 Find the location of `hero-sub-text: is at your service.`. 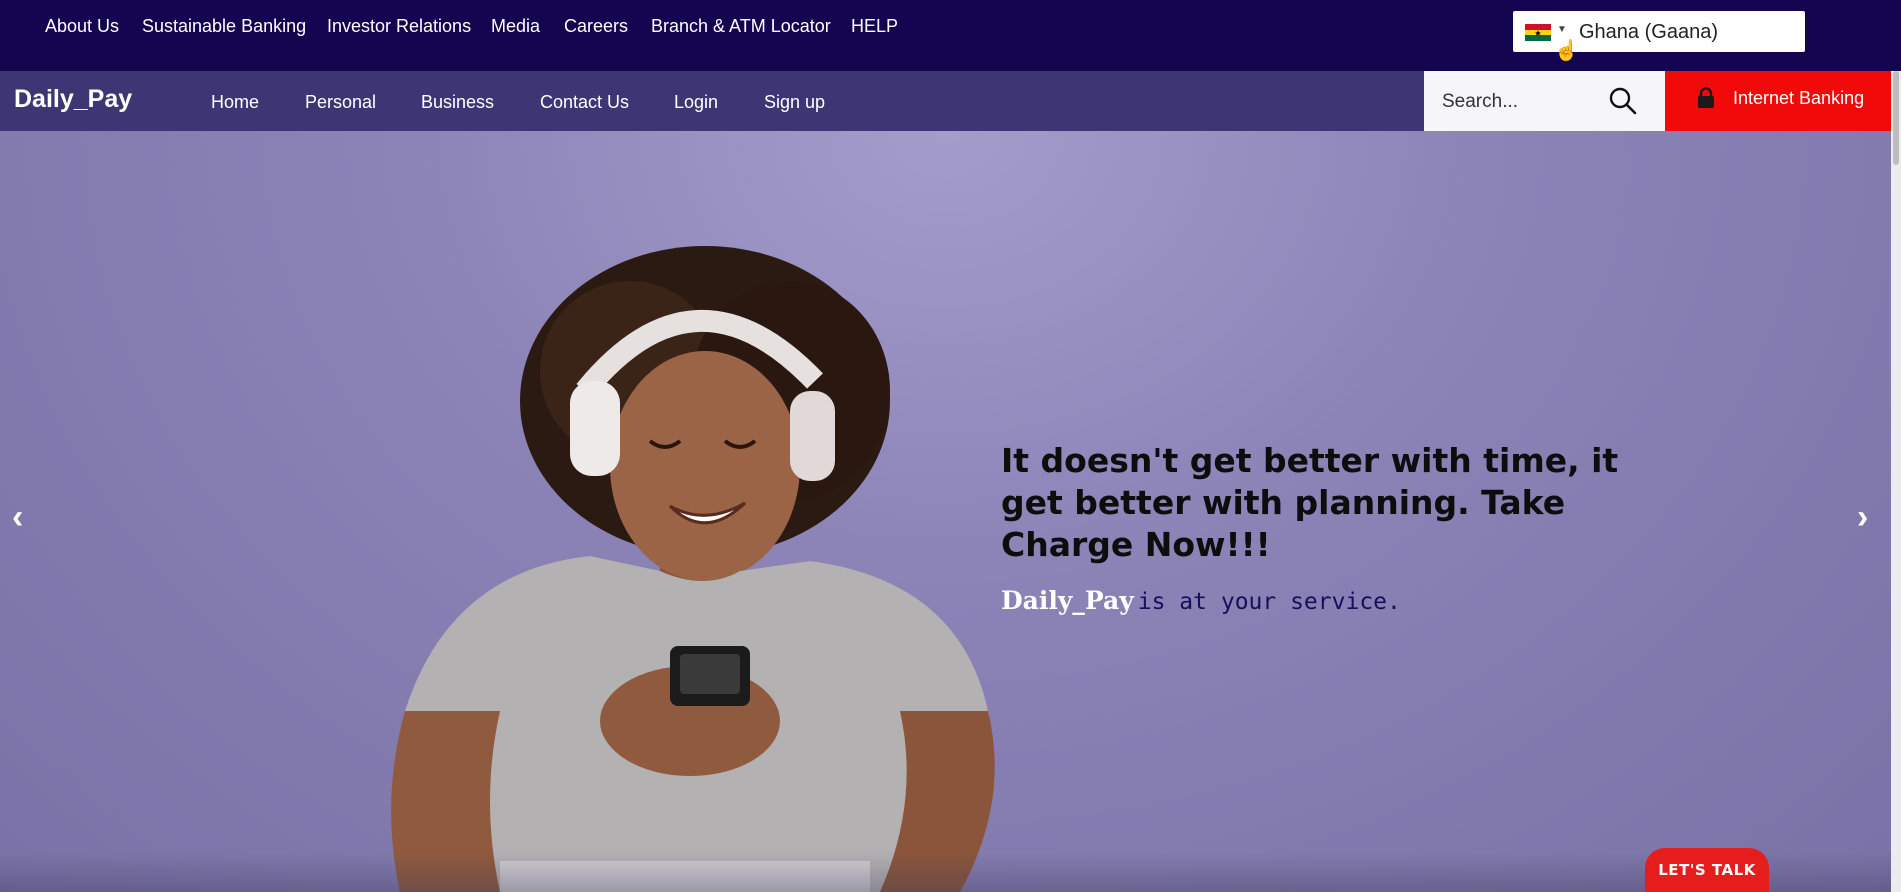

hero-sub-text: is at your service. is located at coordinates (1269, 602).